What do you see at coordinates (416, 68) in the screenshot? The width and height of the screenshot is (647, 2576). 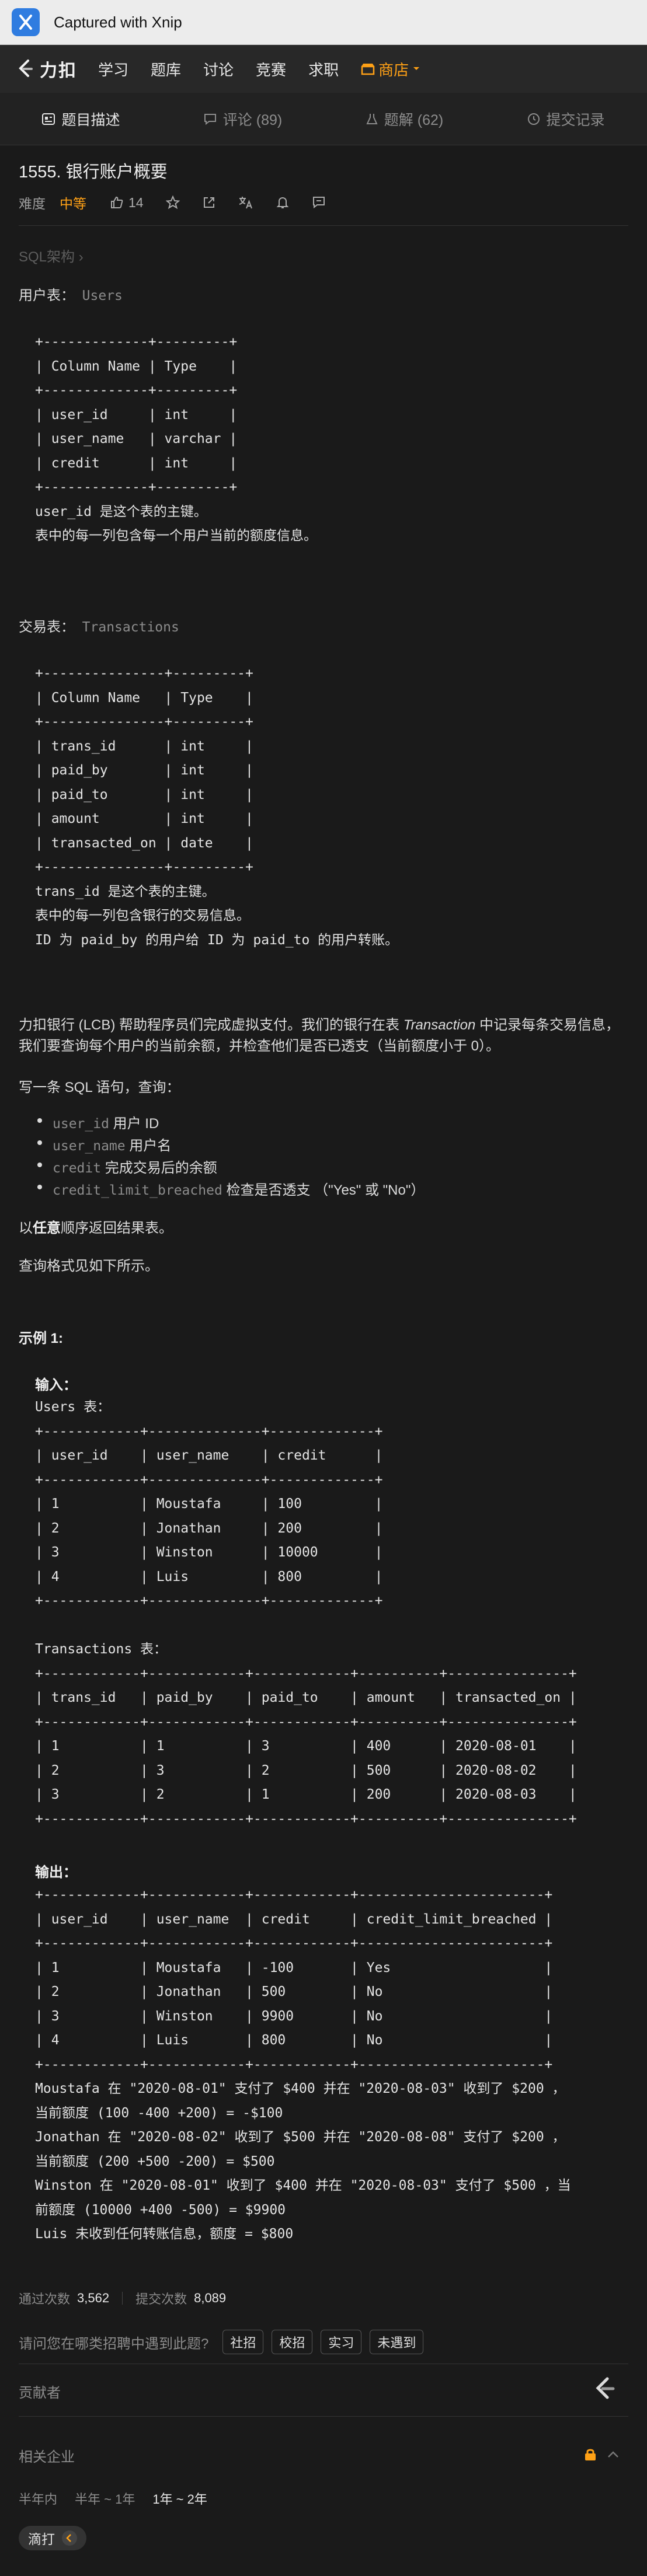 I see `chevron-down-icon` at bounding box center [416, 68].